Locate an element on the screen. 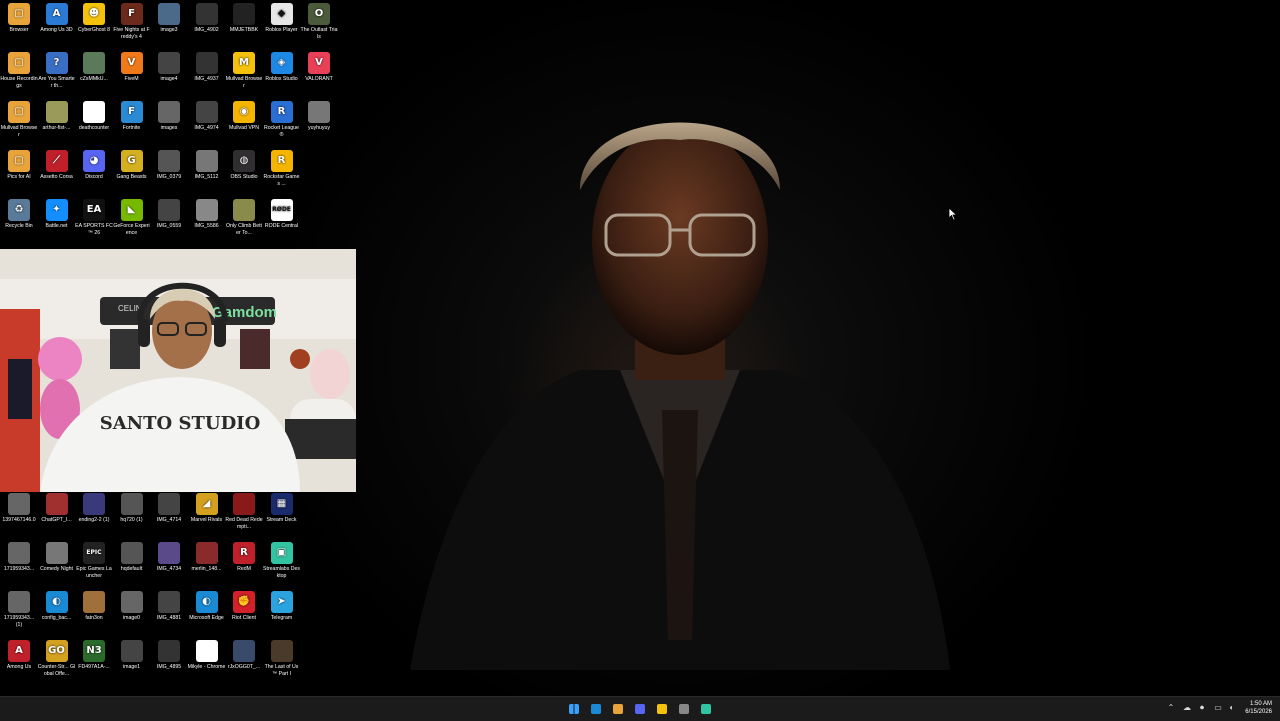  desktop-icon: ▣ Streamlabs Desktop is located at coordinates (282, 560).